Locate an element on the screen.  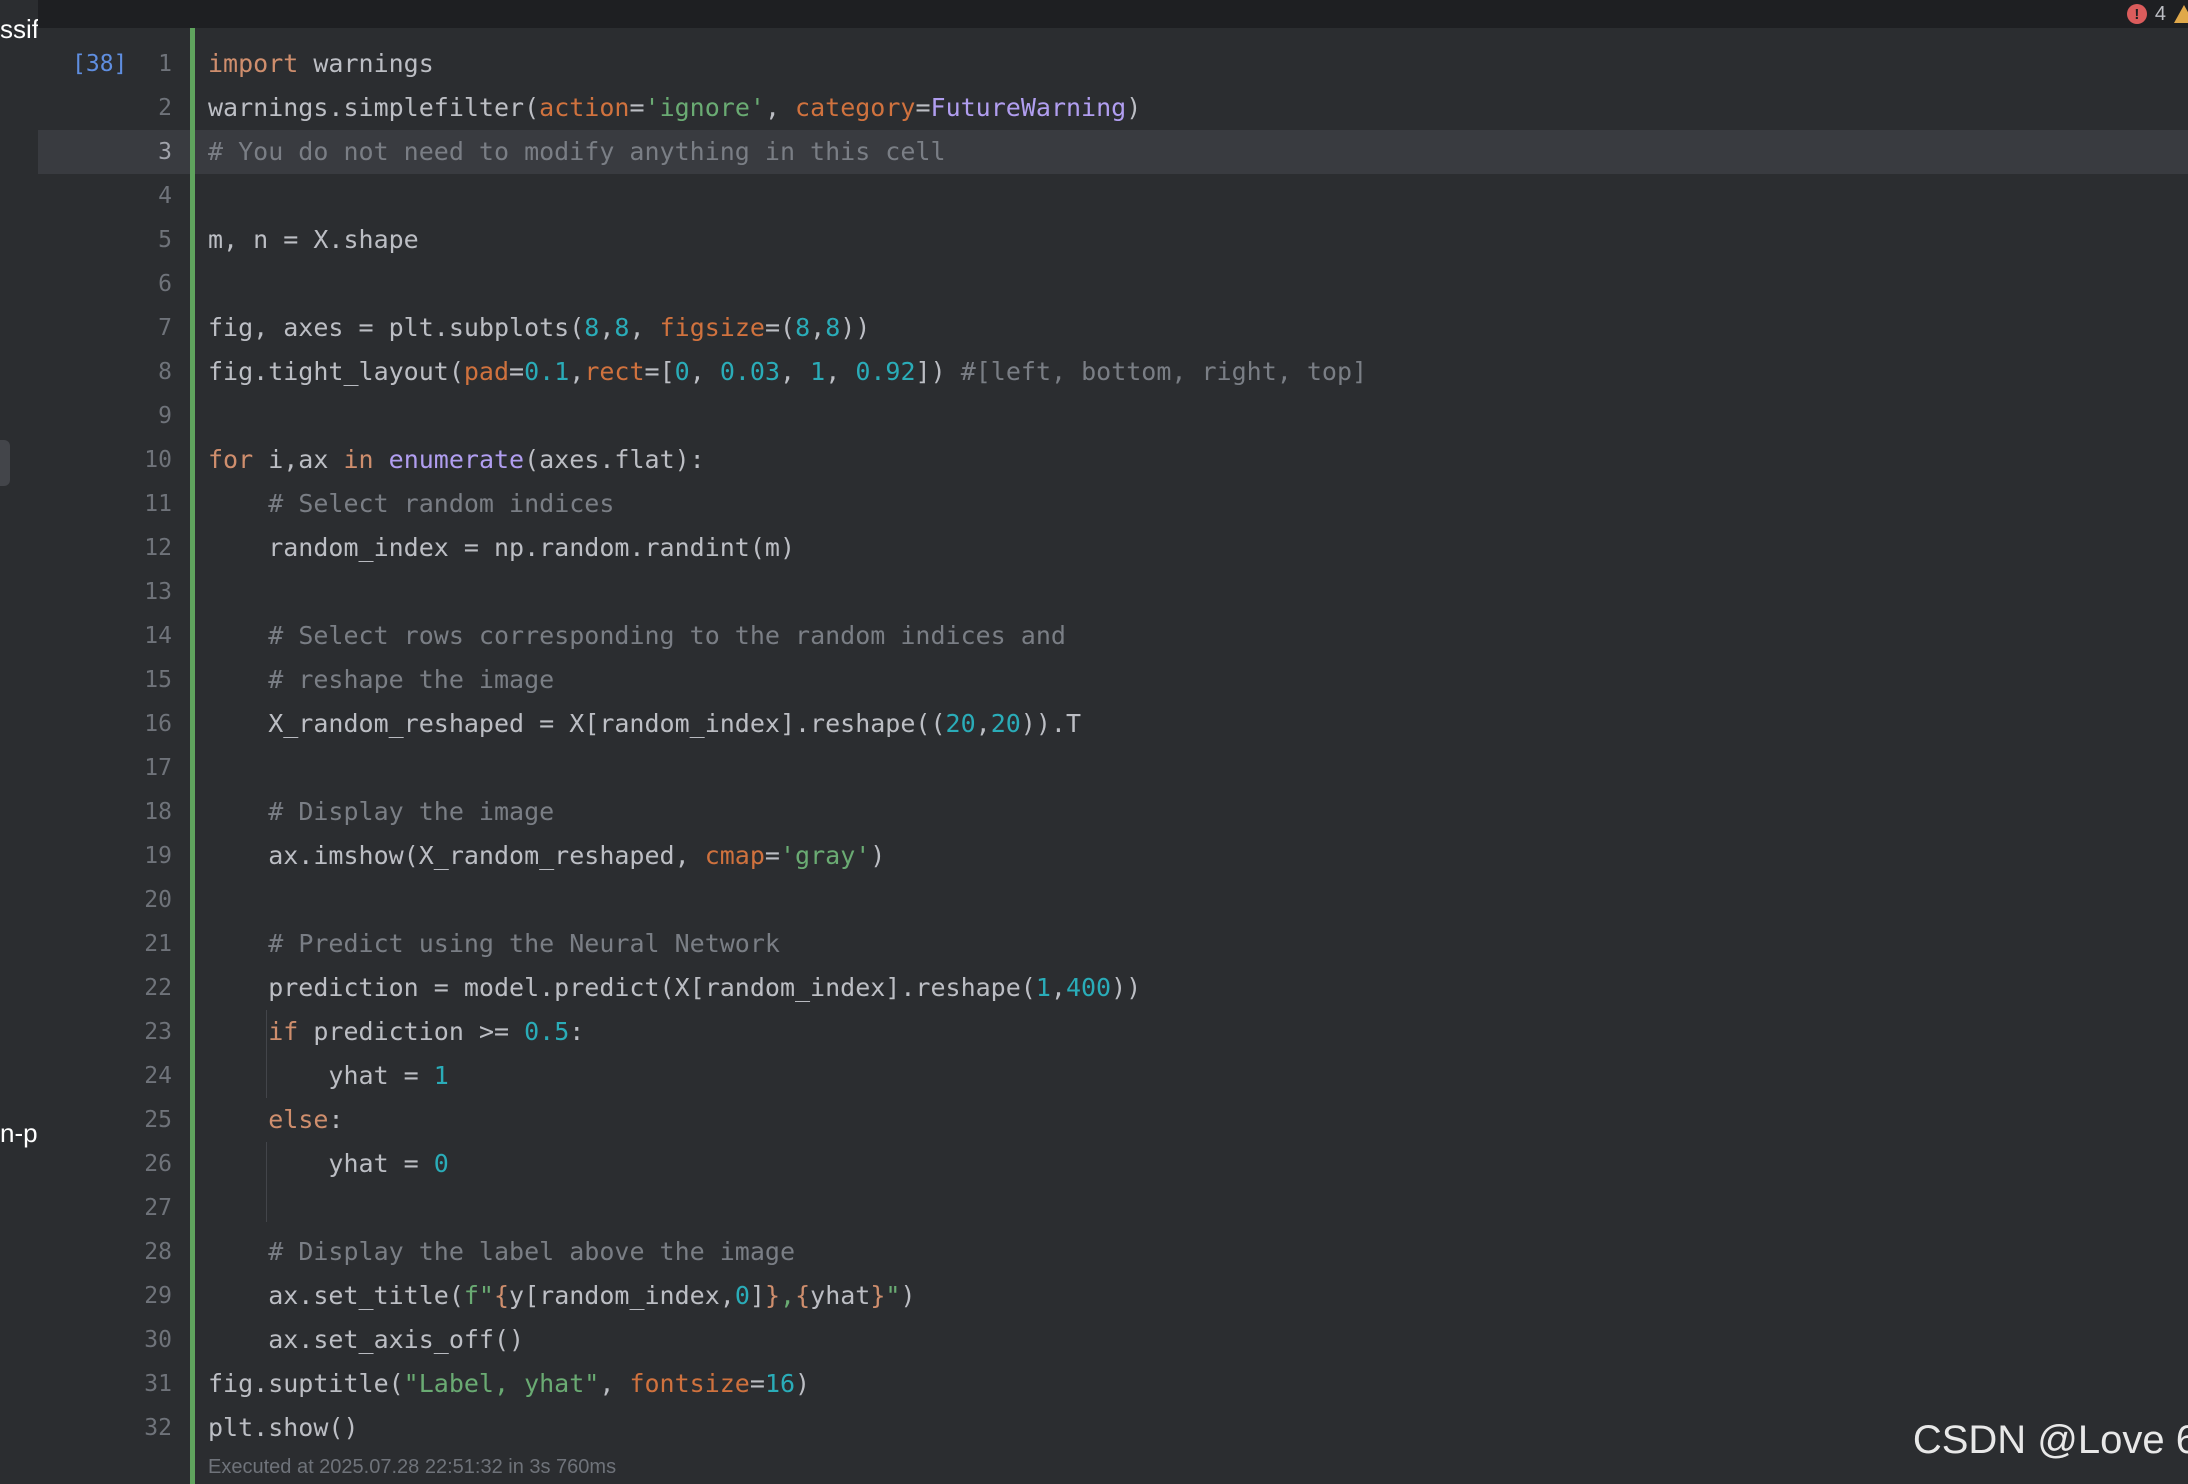
cell-executed-indicator is located at coordinates (192, 756).